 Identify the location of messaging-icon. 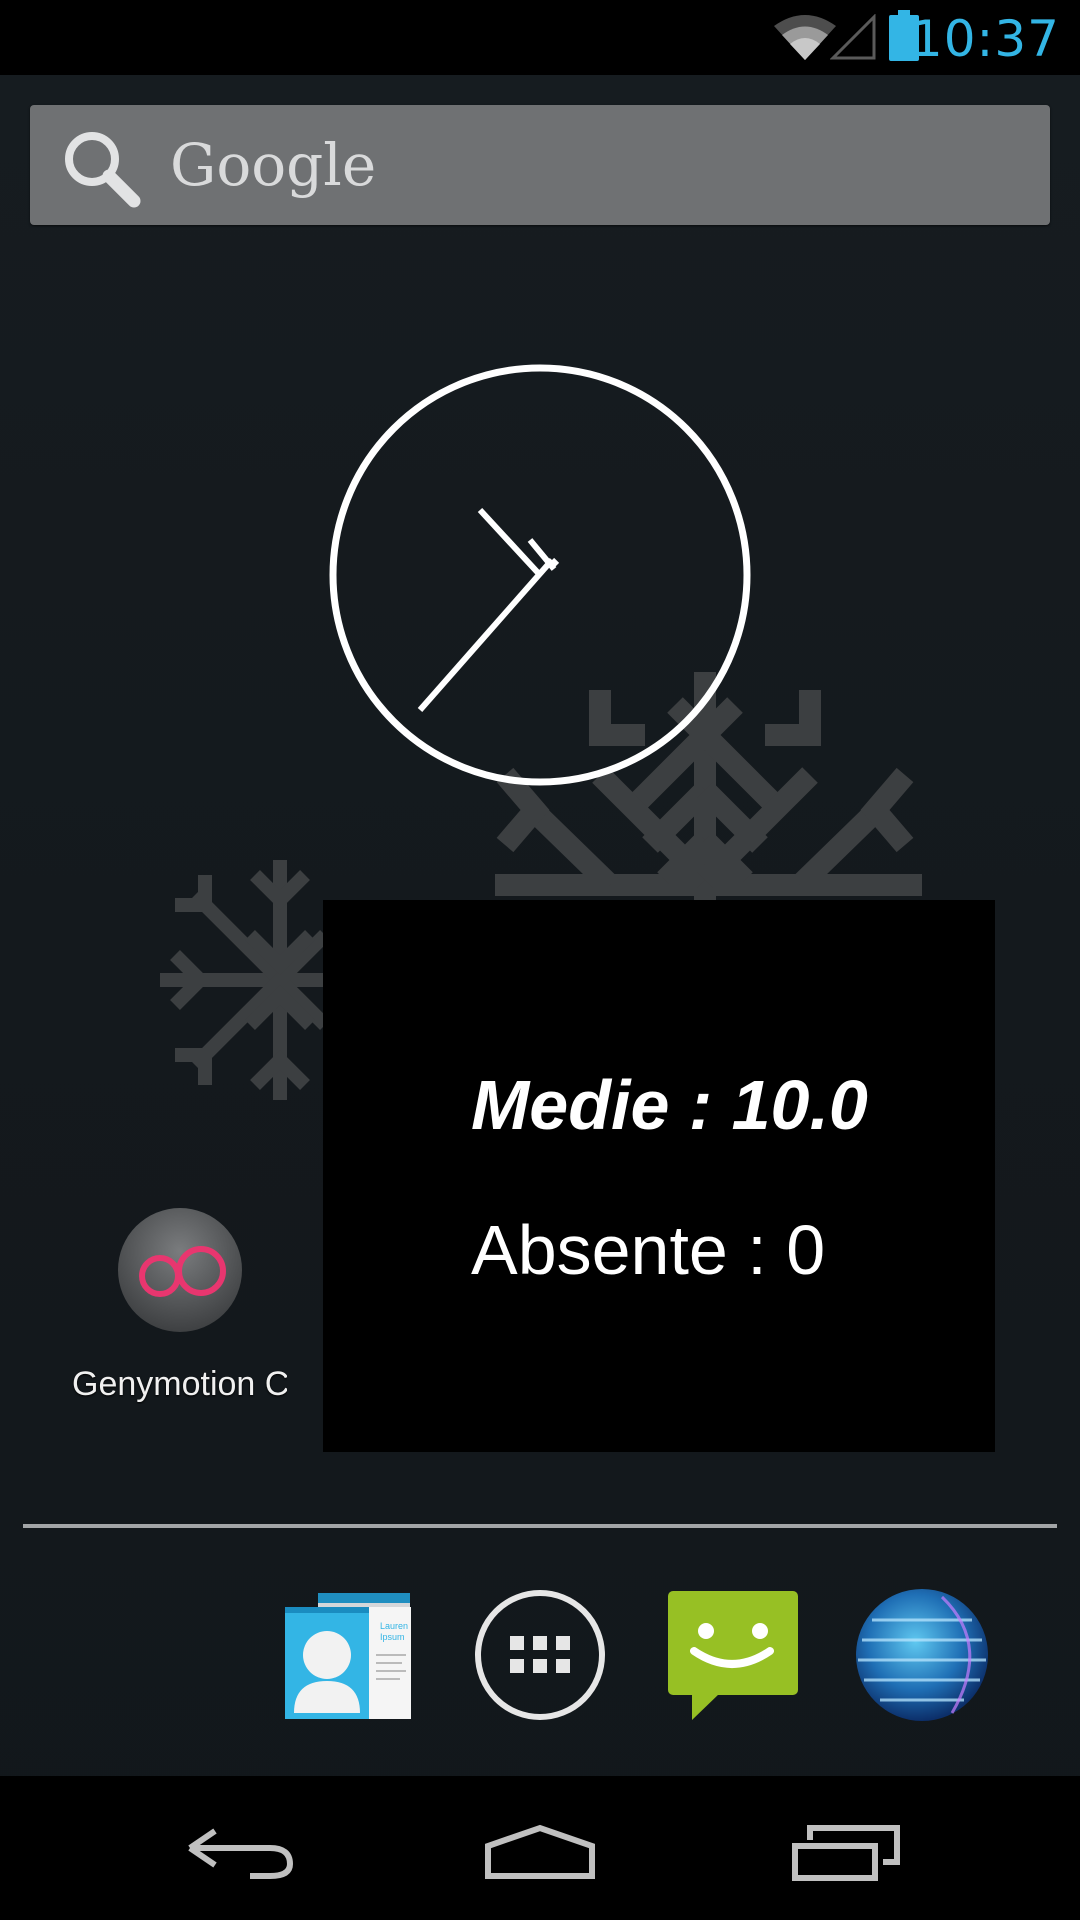
(732, 1655).